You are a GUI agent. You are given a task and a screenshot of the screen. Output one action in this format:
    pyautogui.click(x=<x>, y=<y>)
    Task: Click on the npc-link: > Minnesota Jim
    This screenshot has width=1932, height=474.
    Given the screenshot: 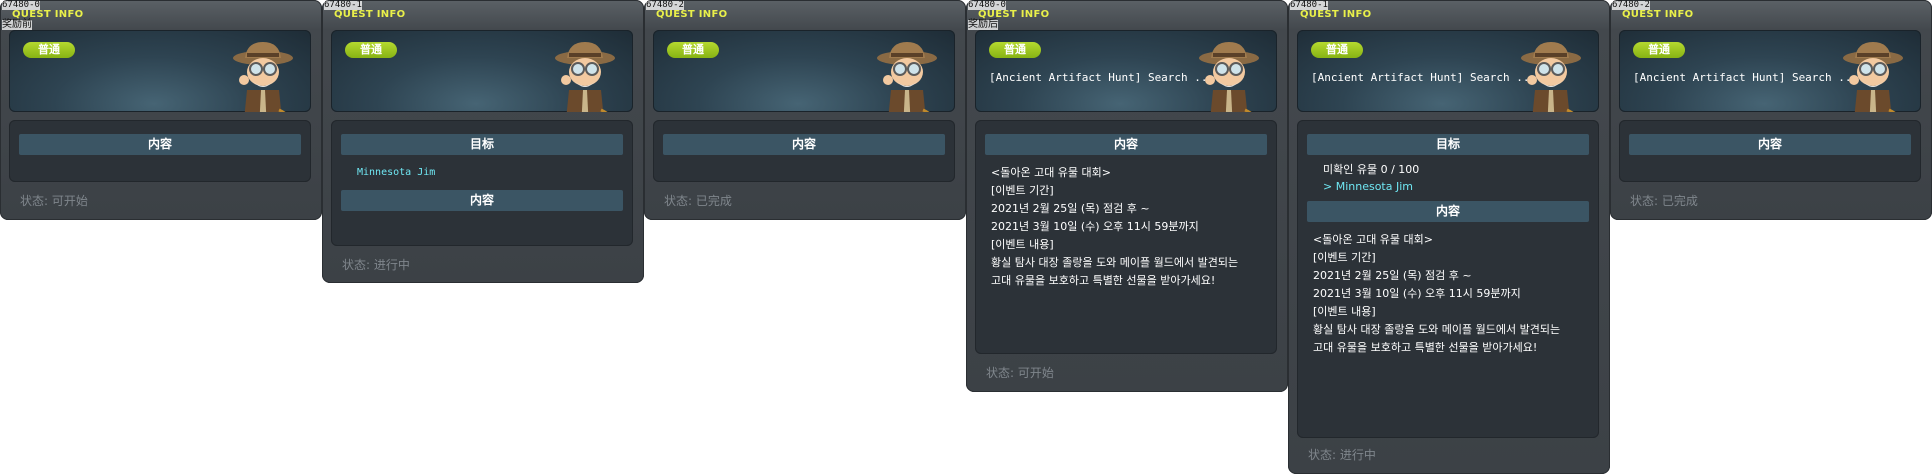 What is the action you would take?
    pyautogui.click(x=1448, y=187)
    